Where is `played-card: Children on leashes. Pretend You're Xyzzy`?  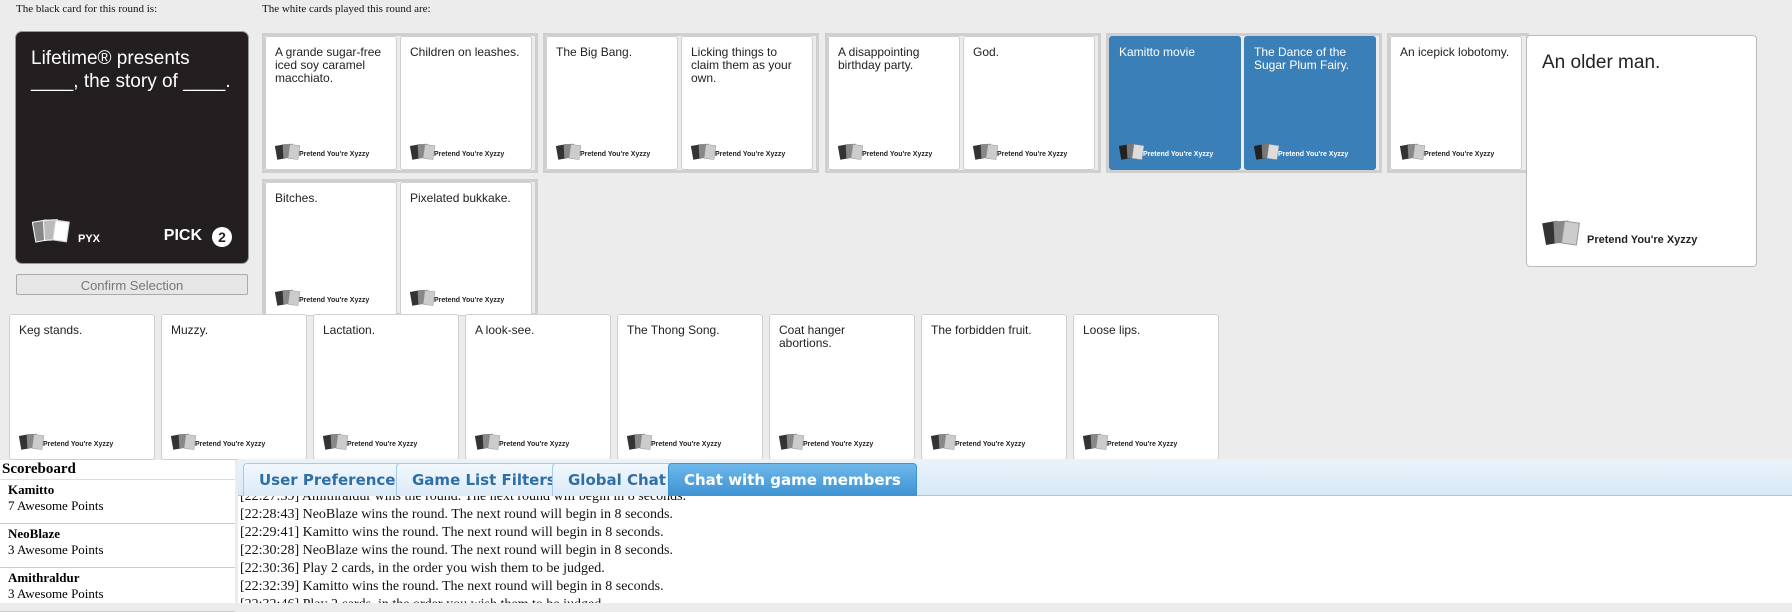 played-card: Children on leashes. Pretend You're Xyzzy is located at coordinates (466, 103).